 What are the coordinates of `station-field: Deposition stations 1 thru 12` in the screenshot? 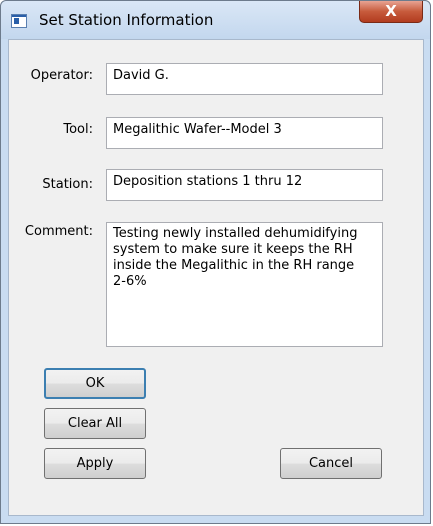 It's located at (244, 185).